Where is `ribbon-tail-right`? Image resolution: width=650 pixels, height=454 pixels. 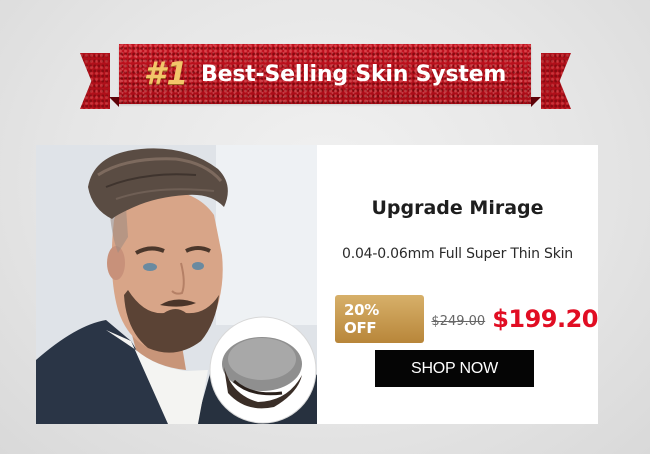 ribbon-tail-right is located at coordinates (556, 81).